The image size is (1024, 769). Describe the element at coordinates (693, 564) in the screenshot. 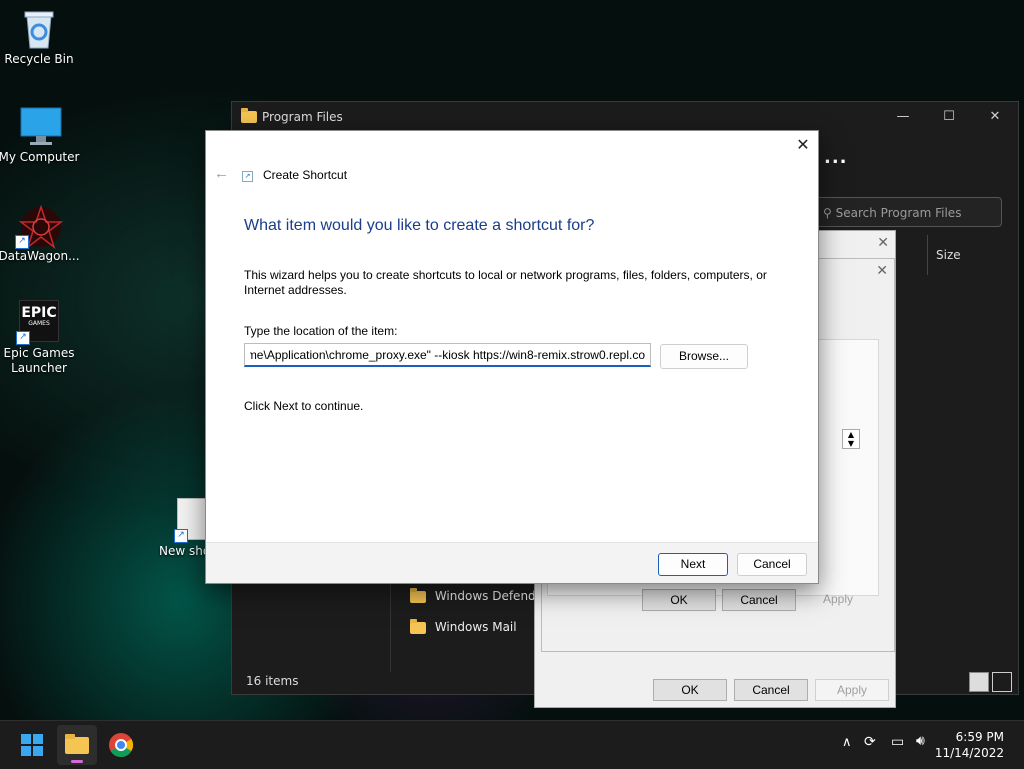

I see `next-button: Next` at that location.